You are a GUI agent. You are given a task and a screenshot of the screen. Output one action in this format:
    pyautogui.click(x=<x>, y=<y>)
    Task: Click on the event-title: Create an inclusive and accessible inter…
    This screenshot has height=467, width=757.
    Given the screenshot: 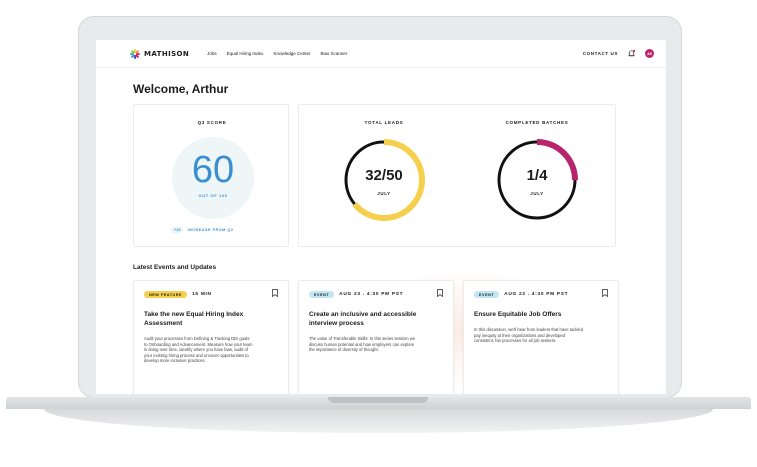 What is the action you would take?
    pyautogui.click(x=363, y=319)
    